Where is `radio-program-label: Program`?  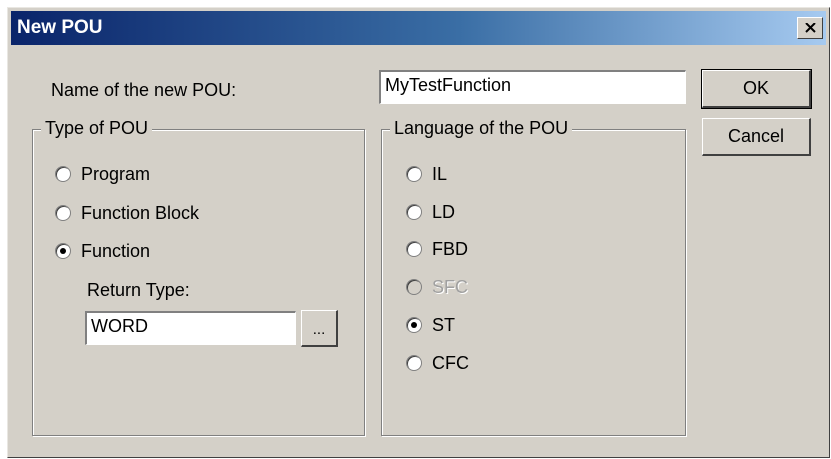 radio-program-label: Program is located at coordinates (115, 174).